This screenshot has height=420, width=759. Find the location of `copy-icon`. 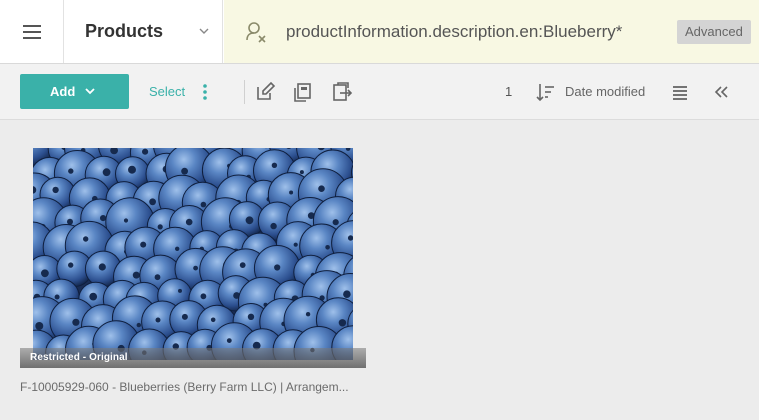

copy-icon is located at coordinates (302, 92).